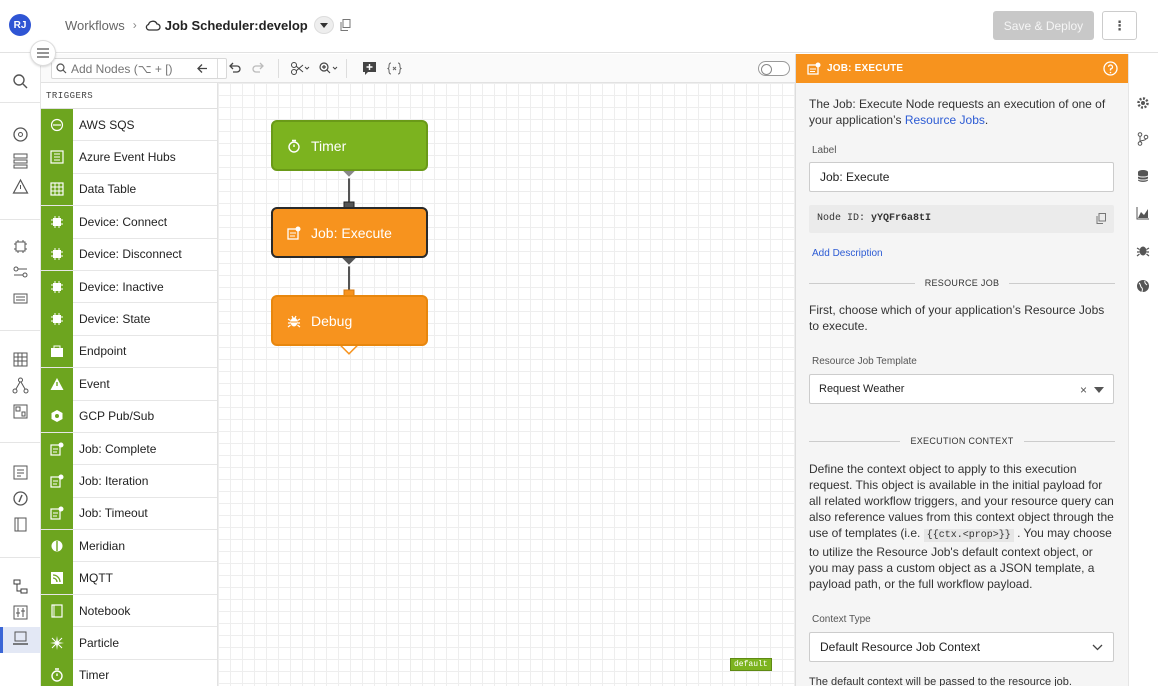 The width and height of the screenshot is (1158, 686). Describe the element at coordinates (864, 361) in the screenshot. I see `template-field-label: Resource Job Template` at that location.